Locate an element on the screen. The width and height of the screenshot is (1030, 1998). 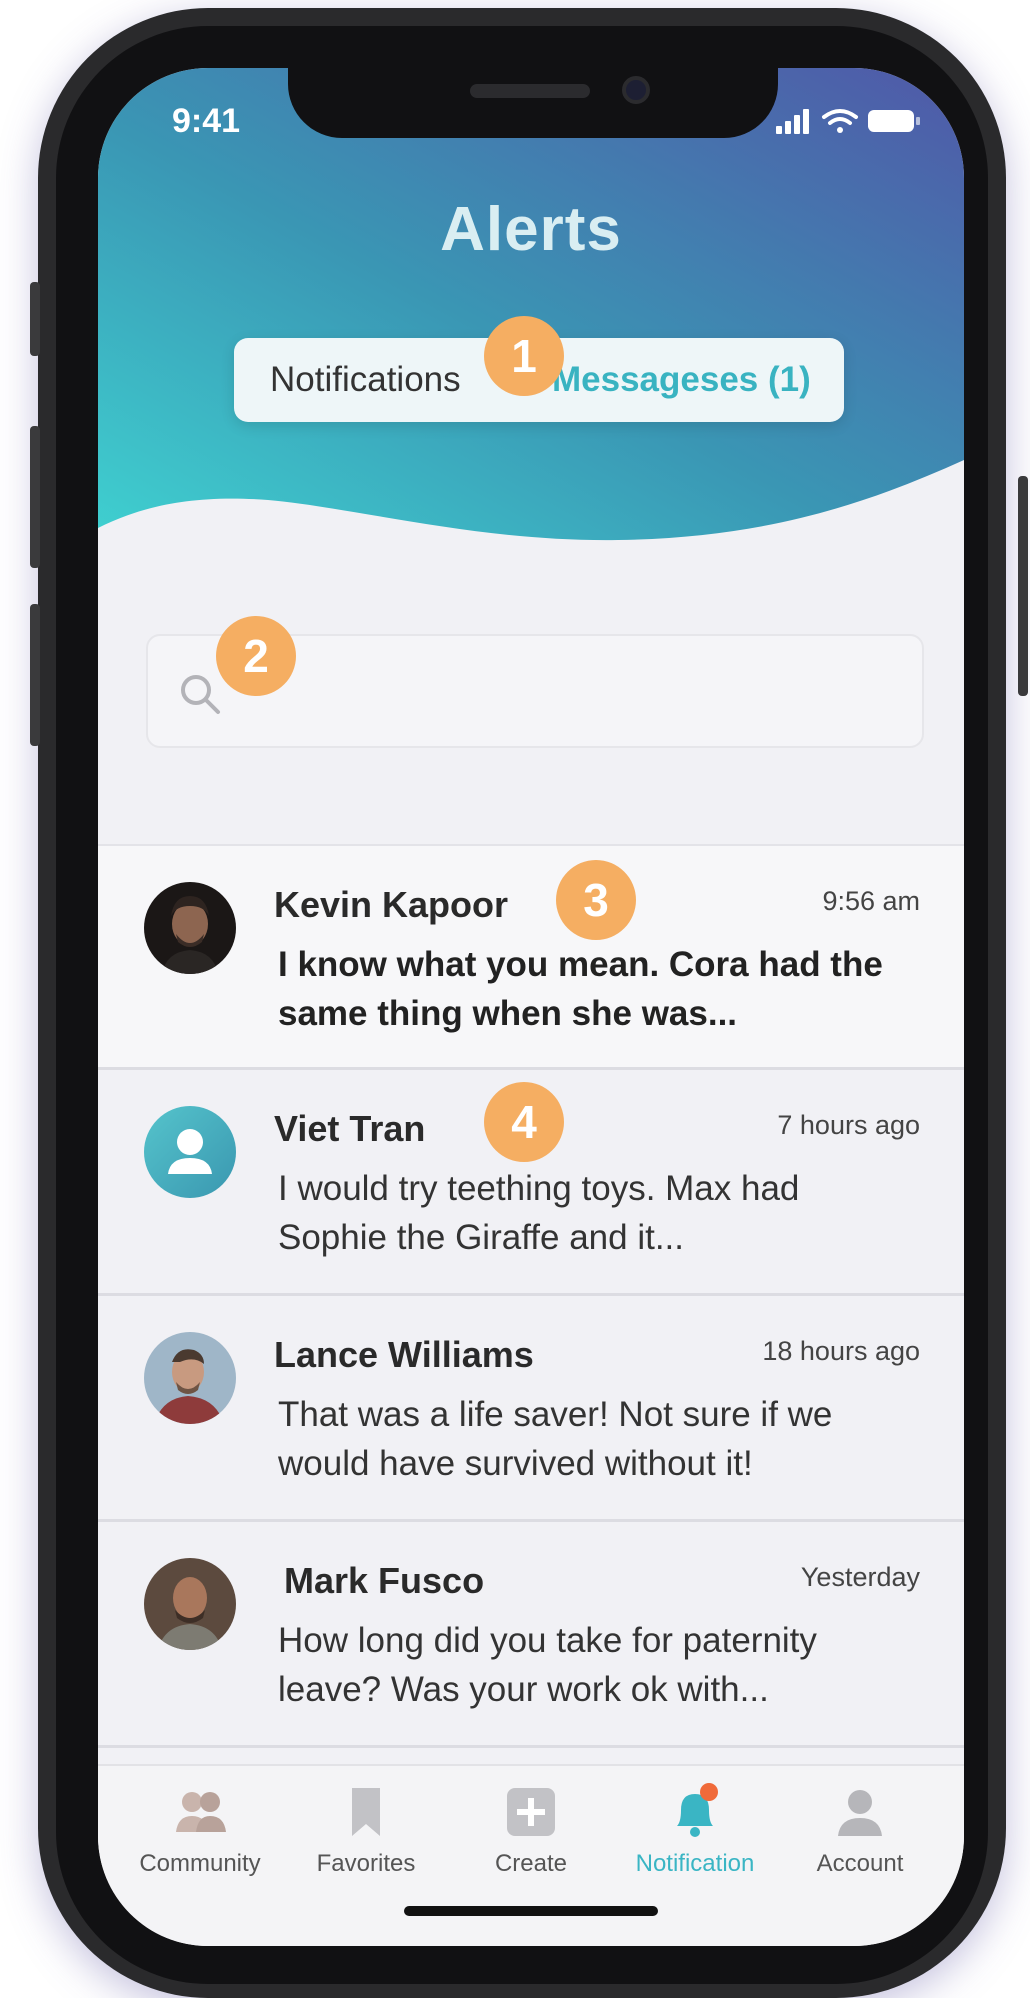
sender-name: Mark Fusco is located at coordinates (384, 1580).